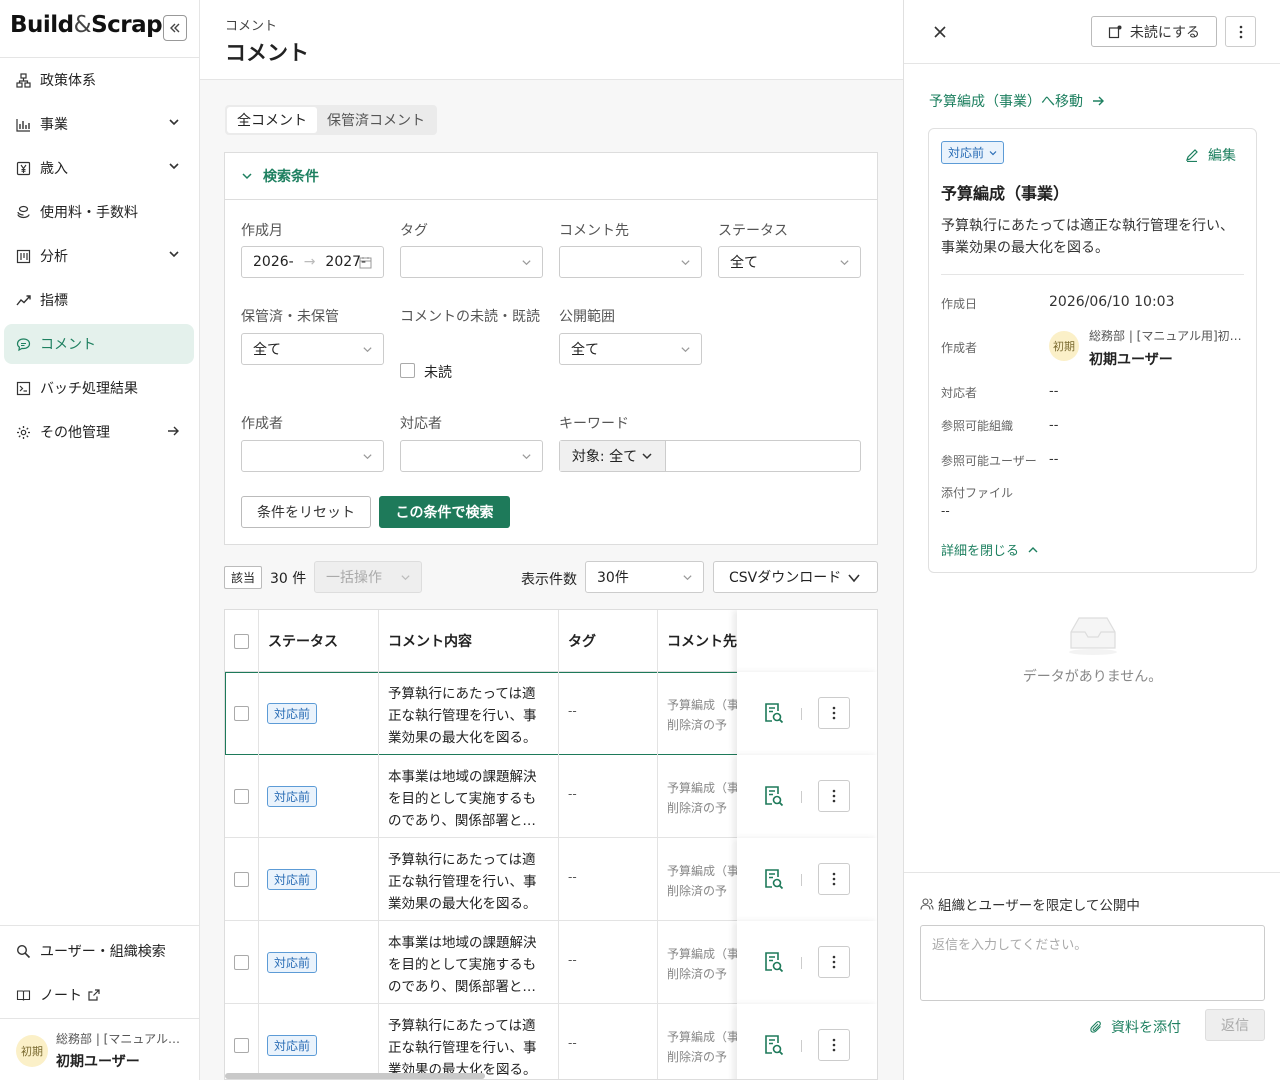 Image resolution: width=1280 pixels, height=1080 pixels. Describe the element at coordinates (267, 53) in the screenshot. I see `page-title: コメント` at that location.